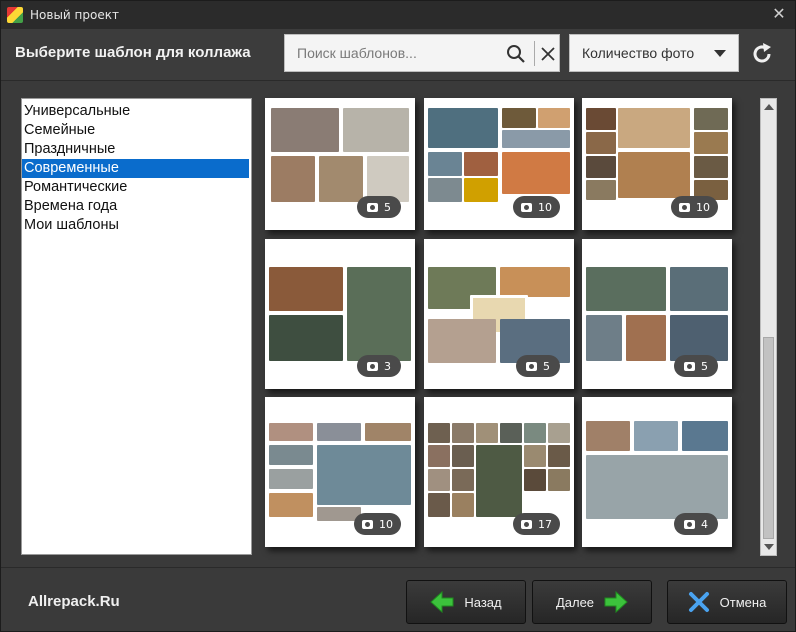 This screenshot has height=632, width=796. I want to click on template-card: 17, so click(499, 472).